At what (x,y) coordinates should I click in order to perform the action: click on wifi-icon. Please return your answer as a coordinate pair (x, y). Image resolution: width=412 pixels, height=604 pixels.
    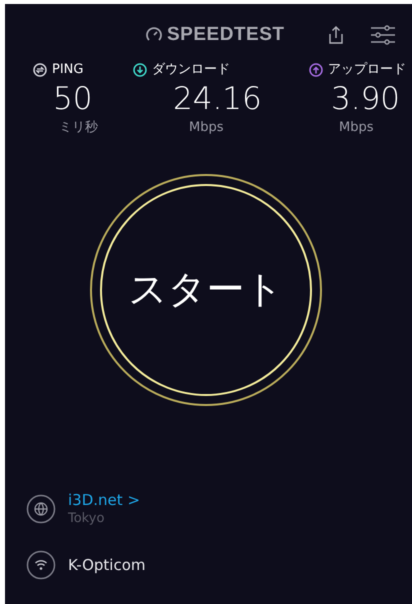
    Looking at the image, I should click on (41, 565).